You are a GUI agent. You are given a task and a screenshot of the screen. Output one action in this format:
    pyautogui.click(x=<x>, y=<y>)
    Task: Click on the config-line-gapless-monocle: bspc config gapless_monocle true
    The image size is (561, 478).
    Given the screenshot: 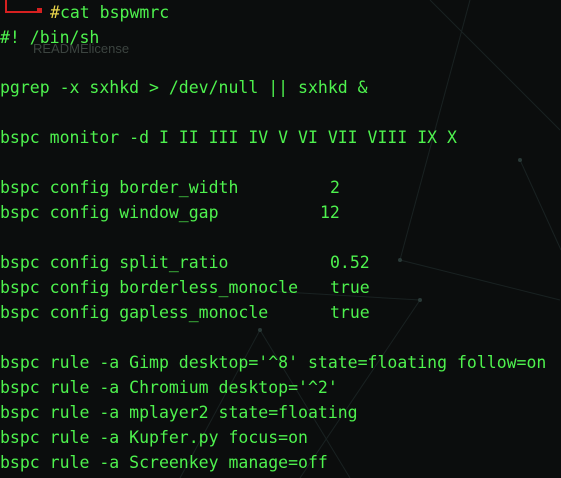 What is the action you would take?
    pyautogui.click(x=280, y=312)
    